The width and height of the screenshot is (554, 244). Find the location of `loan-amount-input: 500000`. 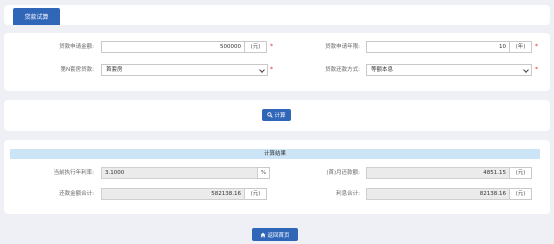

loan-amount-input: 500000 is located at coordinates (173, 47).